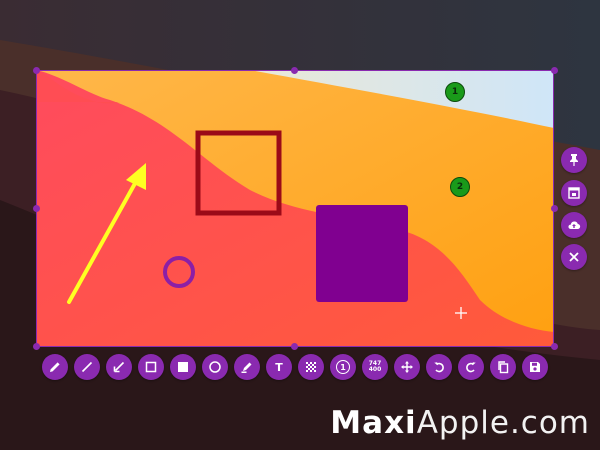 Image resolution: width=600 pixels, height=450 pixels. I want to click on pencil-tool-button, so click(55, 367).